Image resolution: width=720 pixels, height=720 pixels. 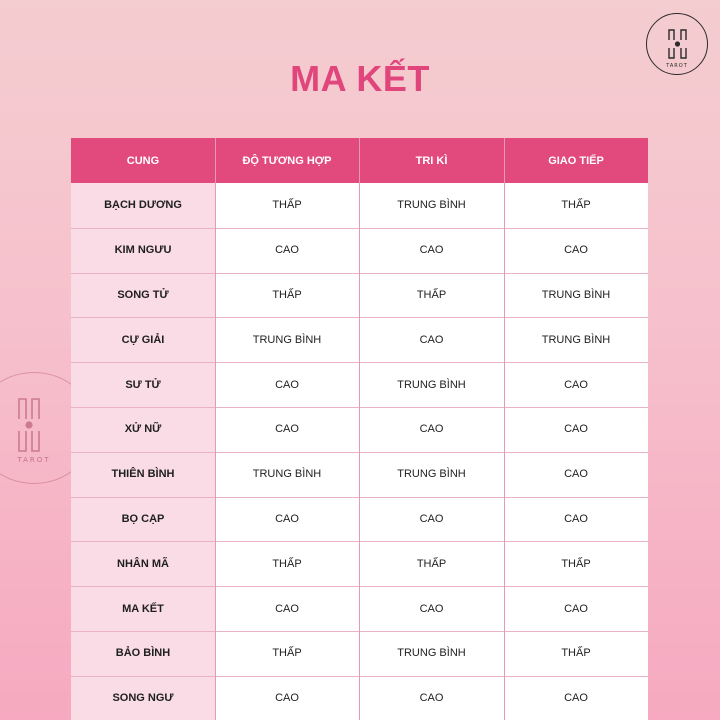 What do you see at coordinates (431, 160) in the screenshot?
I see `header-tri-ki: TRI KÌ` at bounding box center [431, 160].